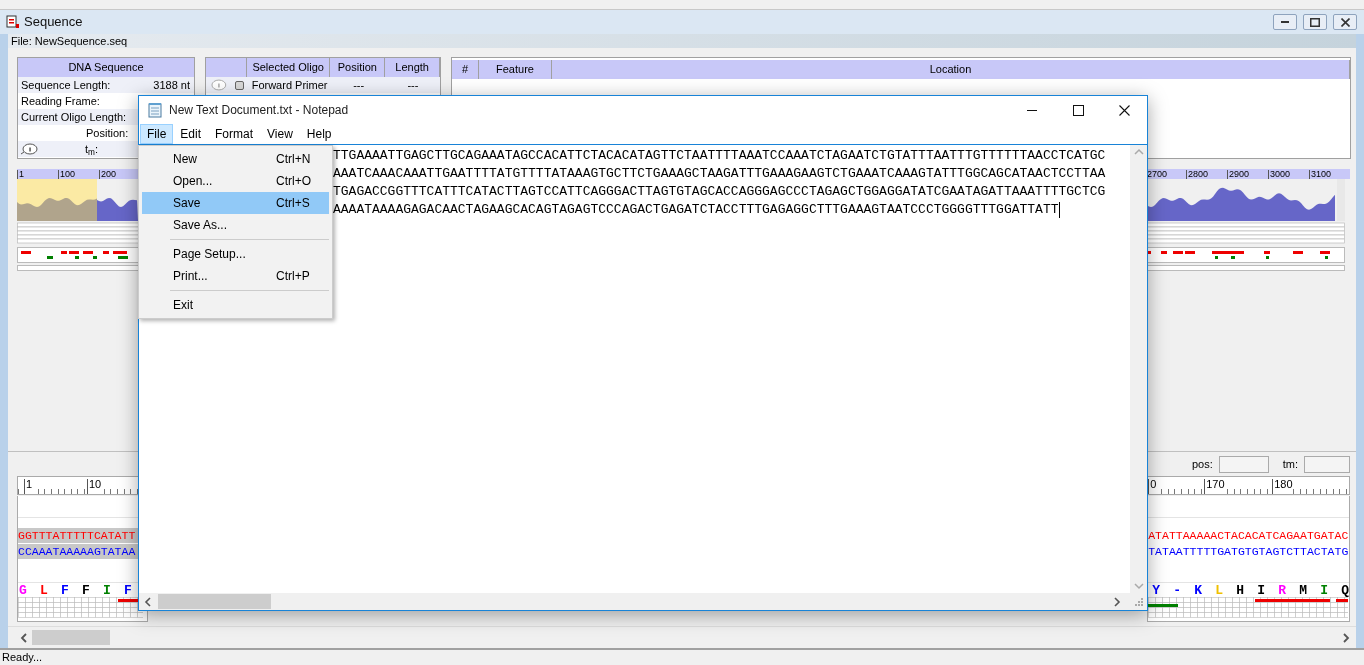  Describe the element at coordinates (1290, 464) in the screenshot. I see `field-label: tm:` at that location.